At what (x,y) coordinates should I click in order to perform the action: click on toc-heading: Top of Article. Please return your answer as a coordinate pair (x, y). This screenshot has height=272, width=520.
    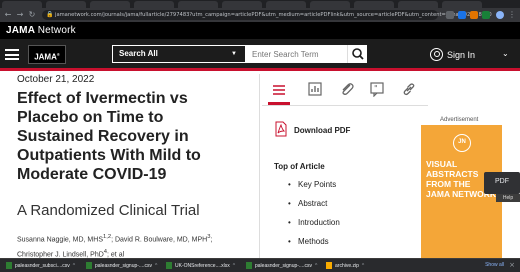
    Looking at the image, I should click on (299, 166).